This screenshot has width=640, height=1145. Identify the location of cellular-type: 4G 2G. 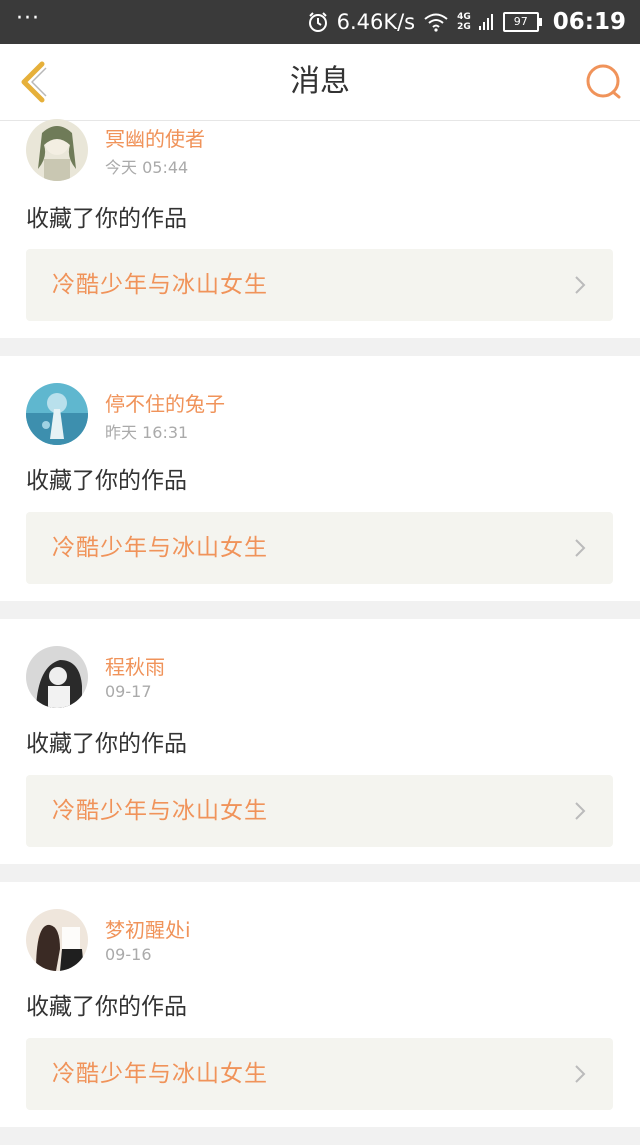
(464, 22).